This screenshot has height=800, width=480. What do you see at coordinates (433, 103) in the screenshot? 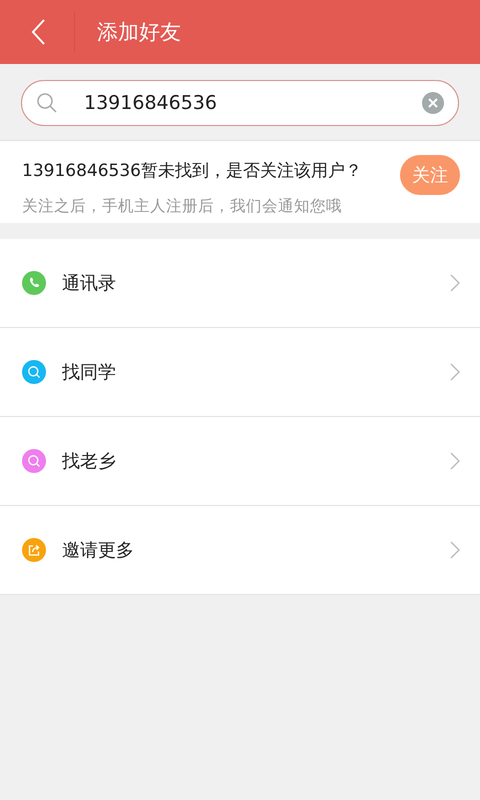
I see `clear-icon` at bounding box center [433, 103].